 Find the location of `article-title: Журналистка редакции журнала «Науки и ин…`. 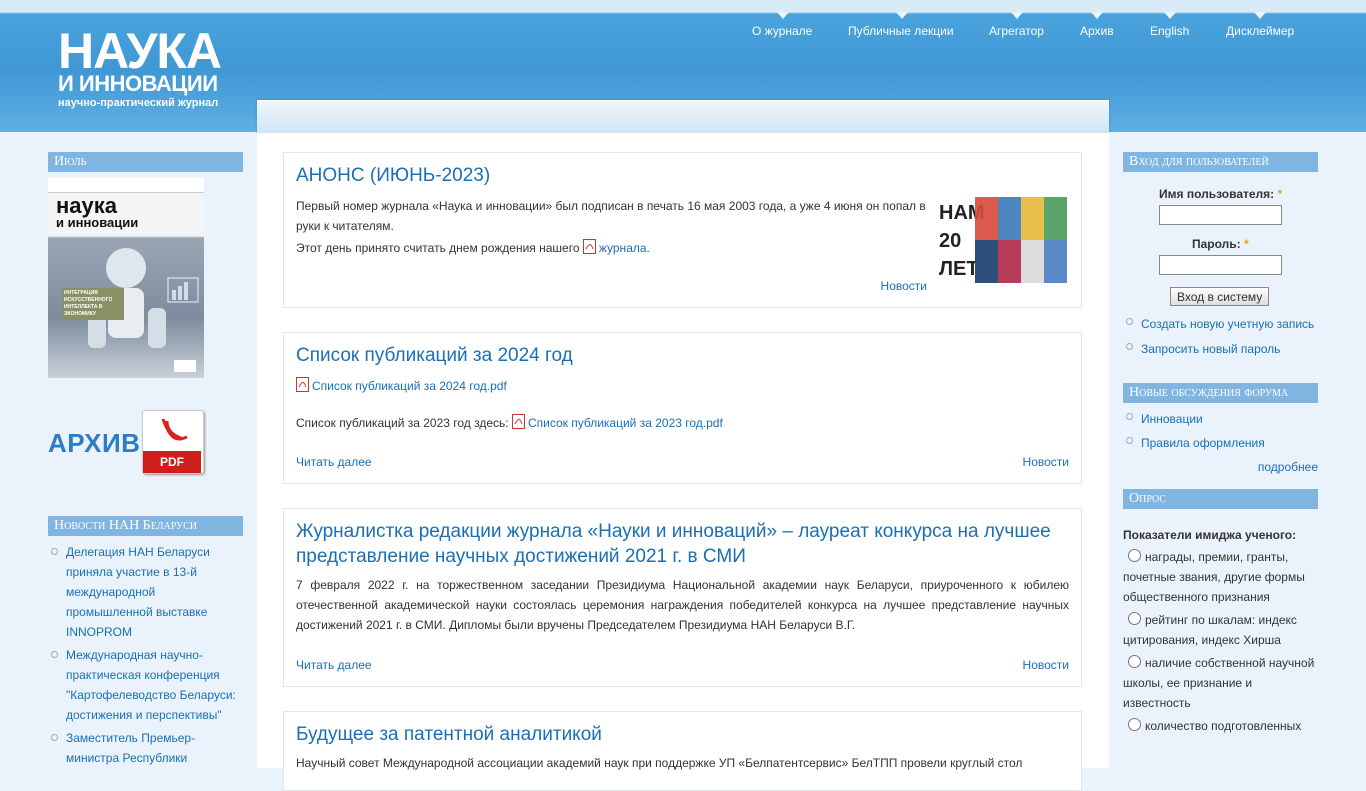

article-title: Журналистка редакции журнала «Науки и ин… is located at coordinates (682, 544).